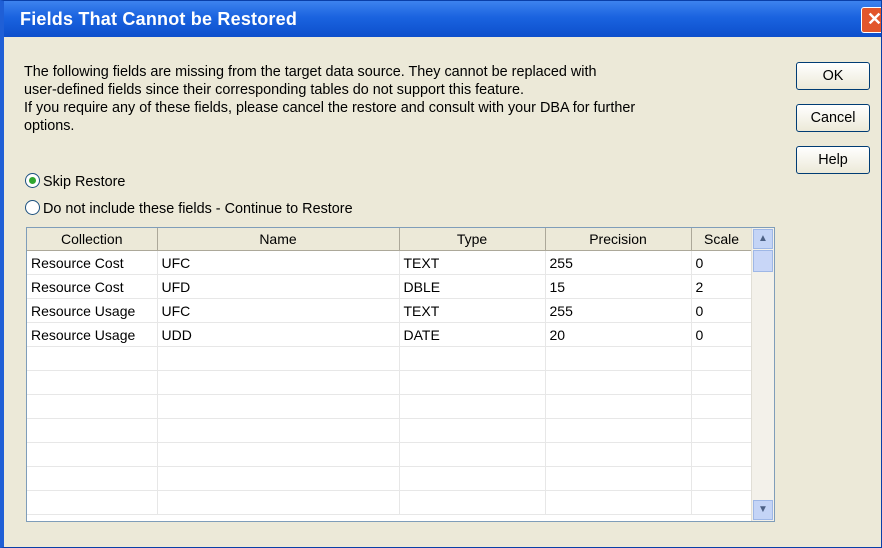 This screenshot has width=882, height=548. I want to click on cell-type: DBLE, so click(472, 286).